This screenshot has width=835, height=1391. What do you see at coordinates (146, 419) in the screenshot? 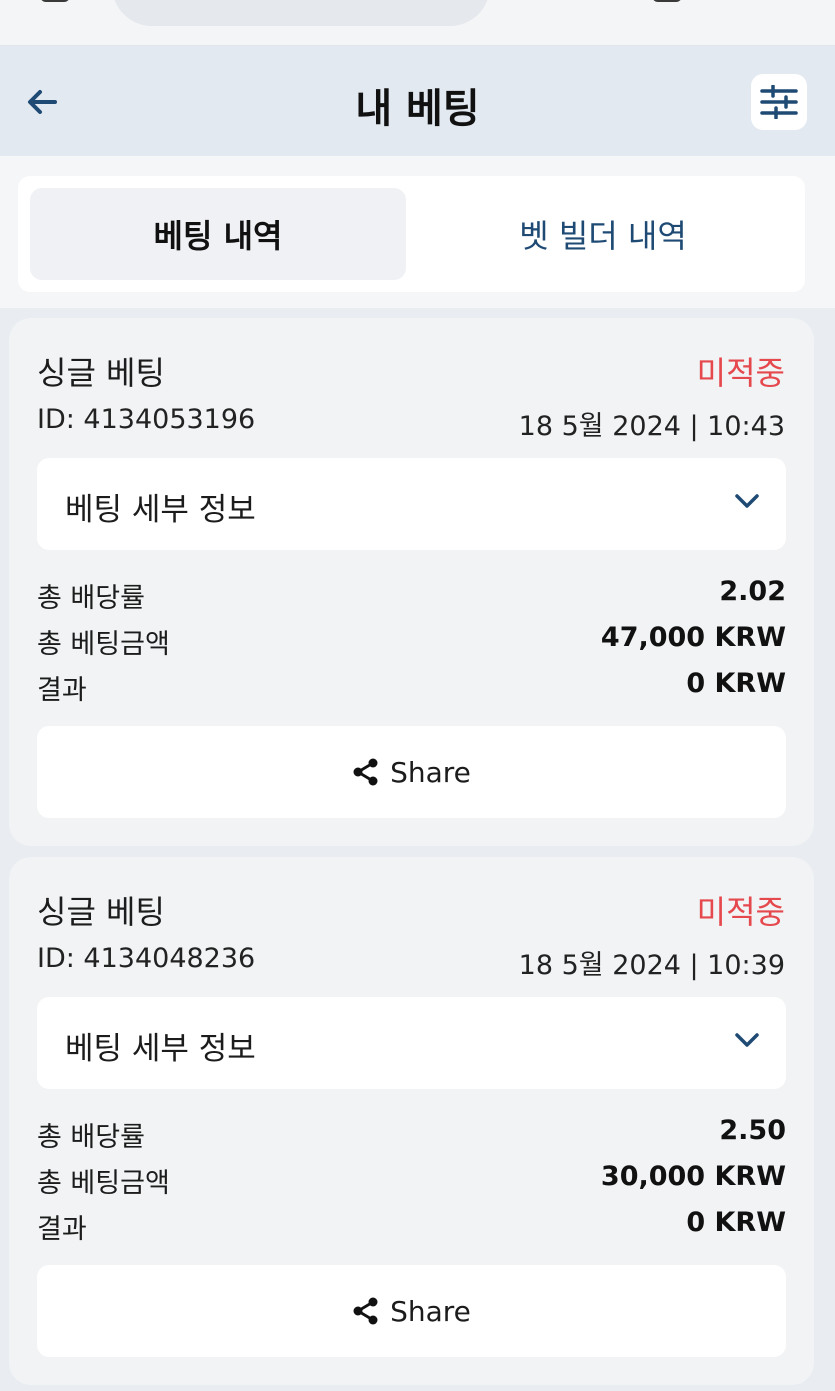
I see `bet-id: ID: 4134053196` at bounding box center [146, 419].